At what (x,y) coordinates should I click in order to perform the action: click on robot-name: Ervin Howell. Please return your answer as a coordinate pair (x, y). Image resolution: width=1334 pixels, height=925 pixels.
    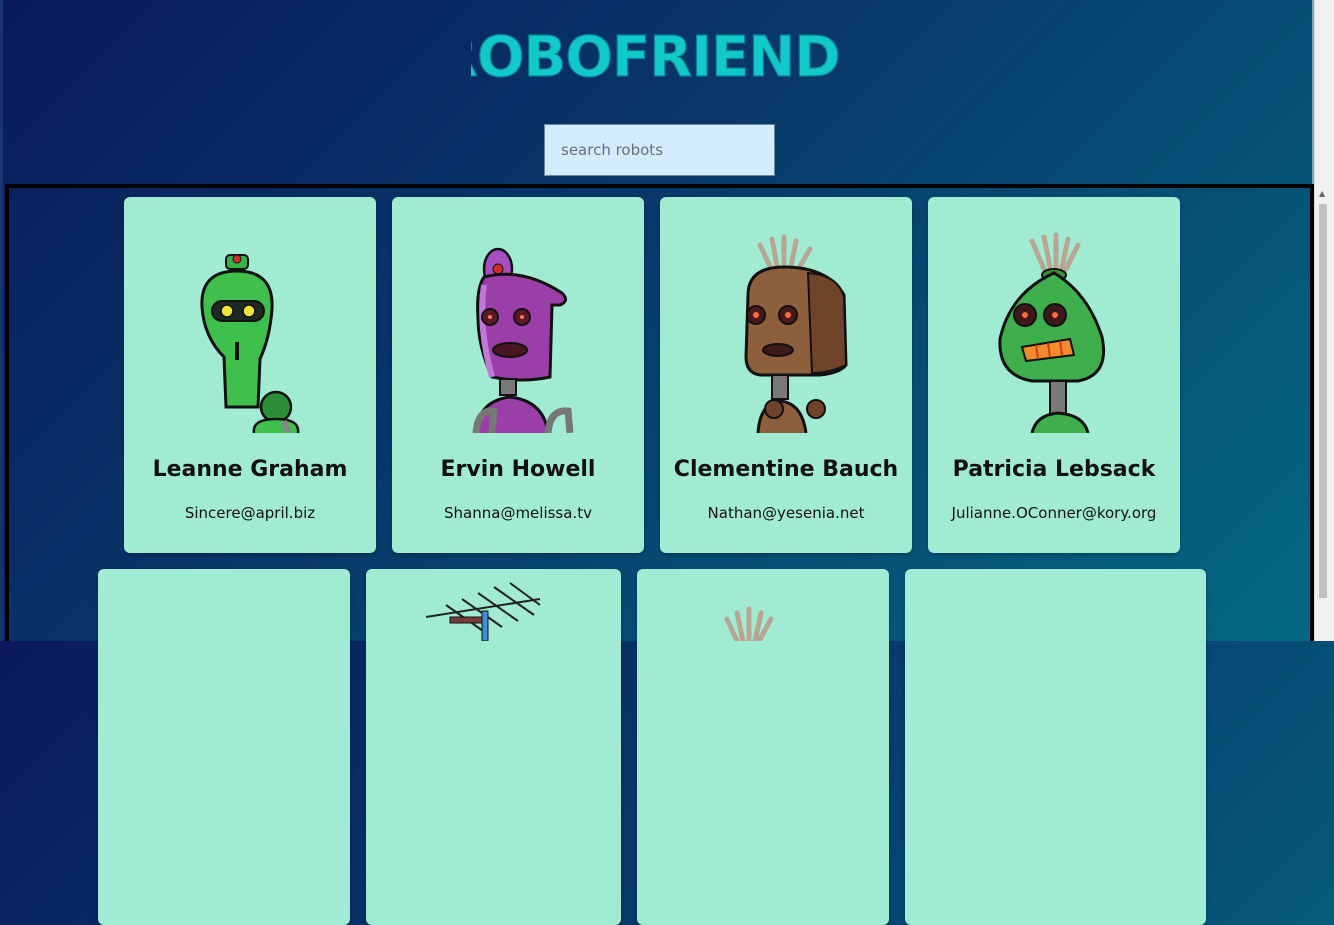
    Looking at the image, I should click on (518, 469).